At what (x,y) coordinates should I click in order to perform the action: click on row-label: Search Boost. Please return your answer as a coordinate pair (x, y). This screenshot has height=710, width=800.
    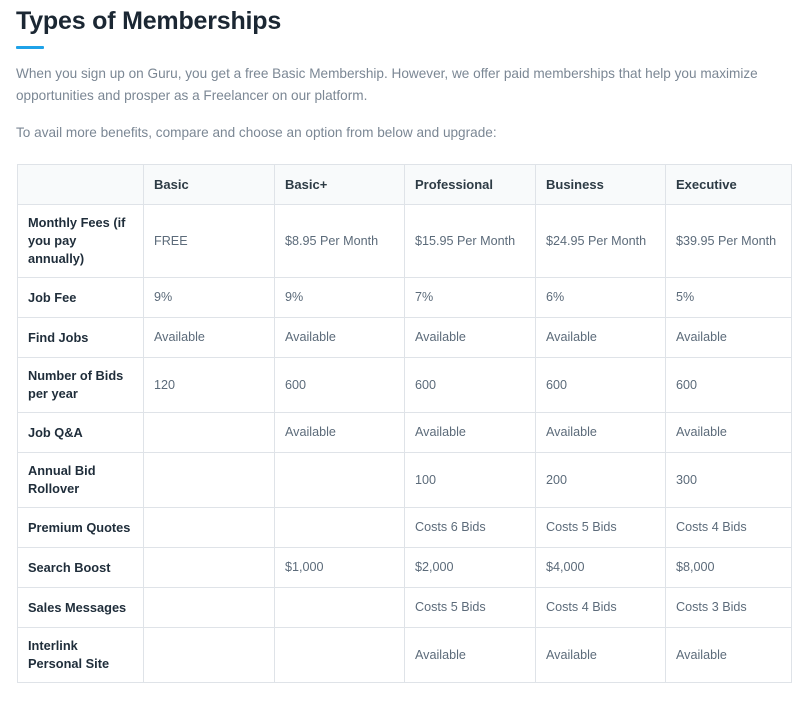
    Looking at the image, I should click on (80, 567).